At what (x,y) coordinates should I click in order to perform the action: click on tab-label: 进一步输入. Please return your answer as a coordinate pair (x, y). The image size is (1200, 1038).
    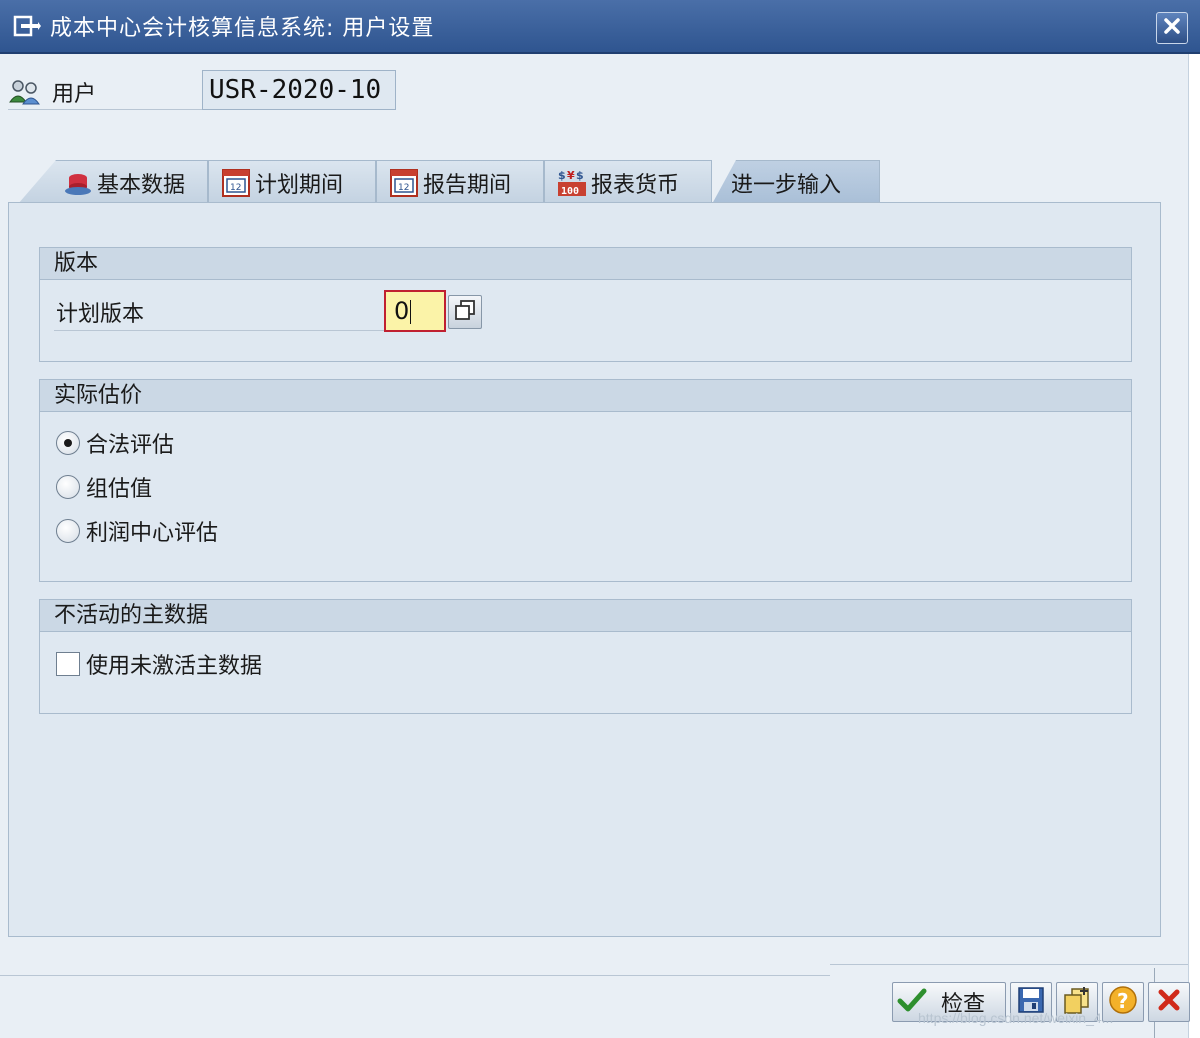
    Looking at the image, I should click on (786, 185).